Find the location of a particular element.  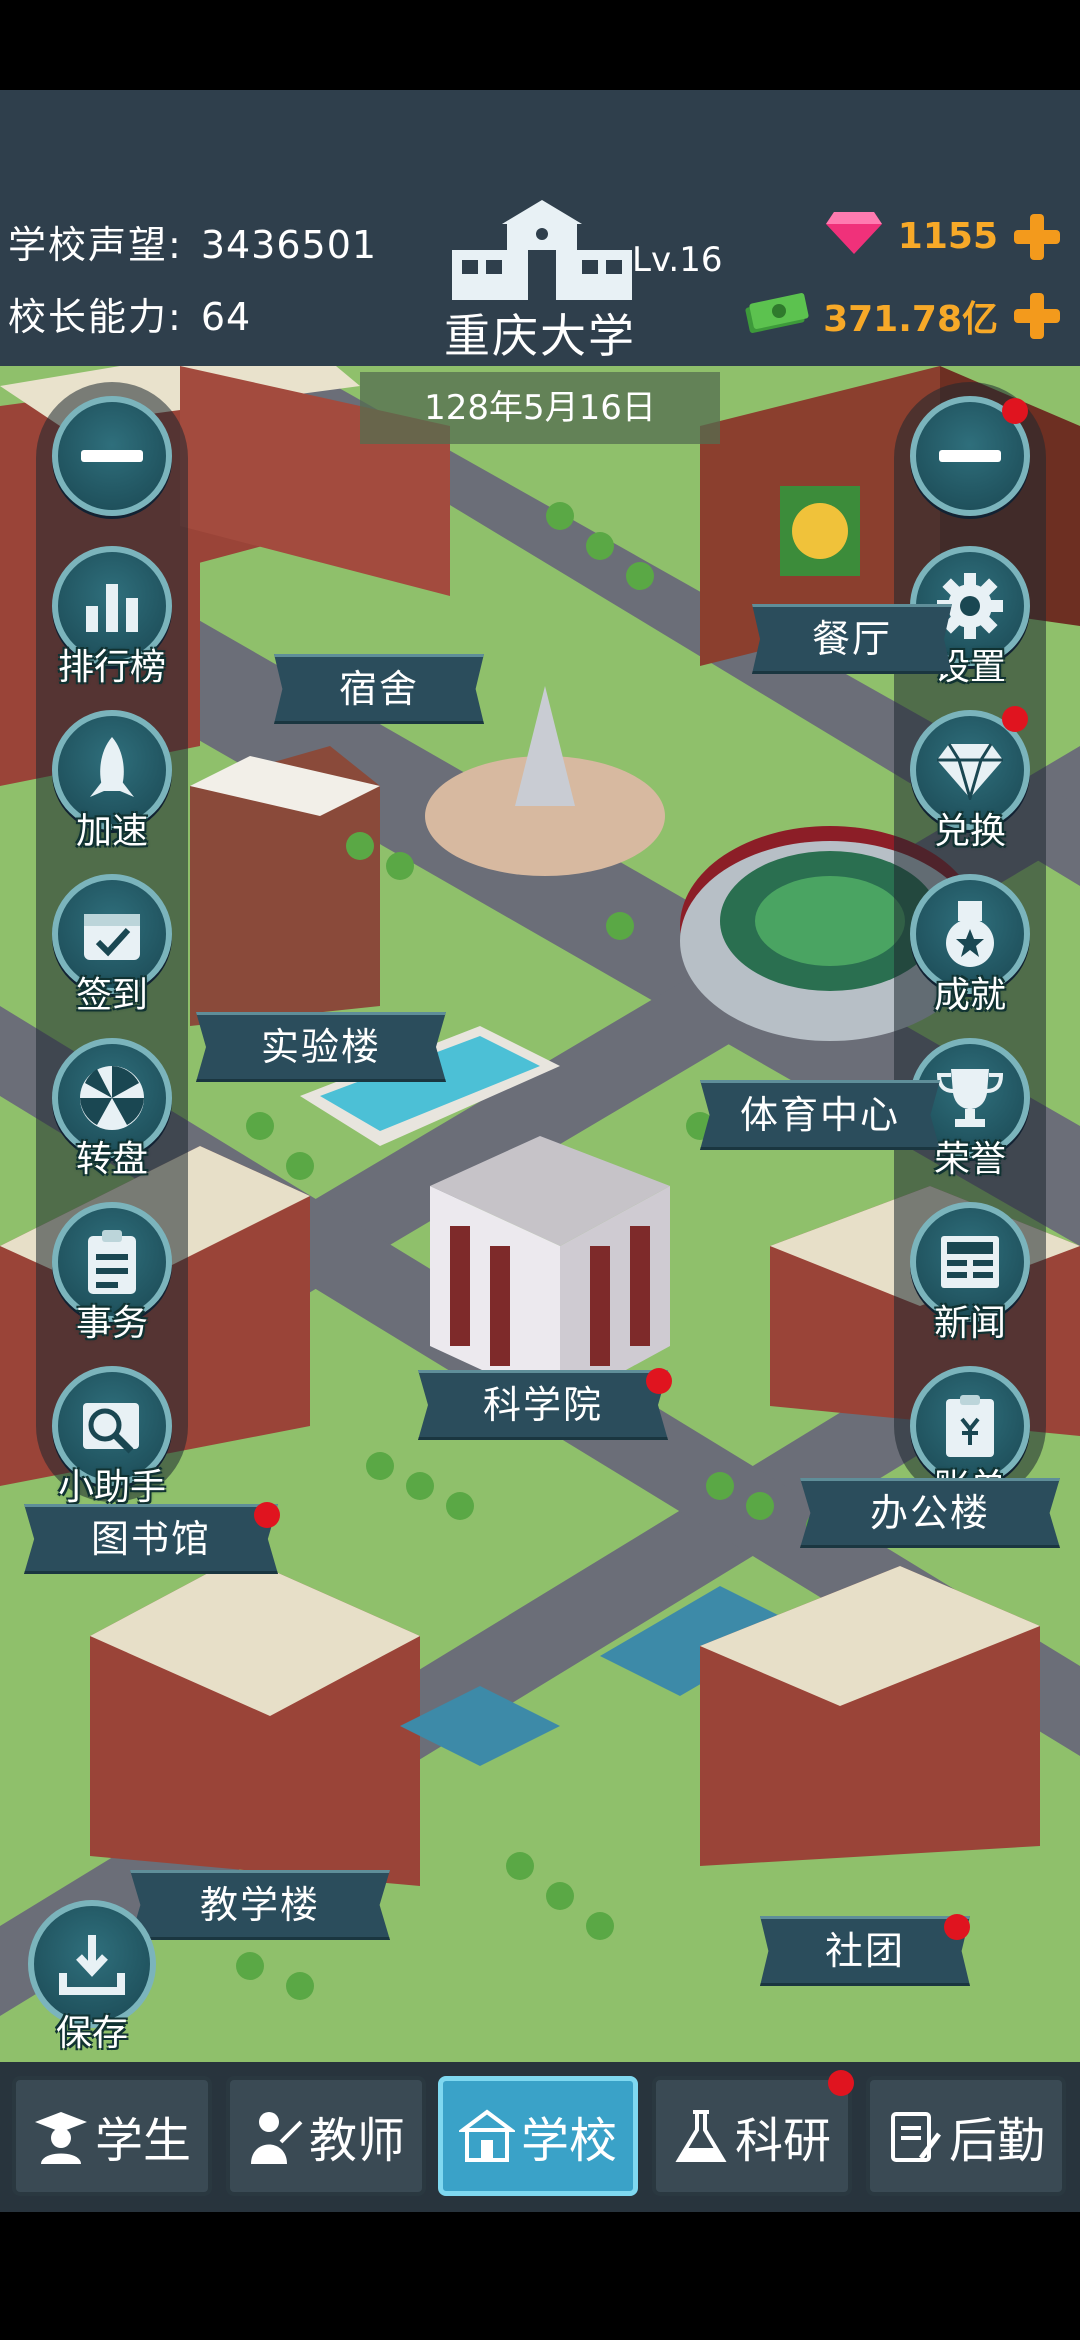

save-button: 保存 is located at coordinates (92, 1977).